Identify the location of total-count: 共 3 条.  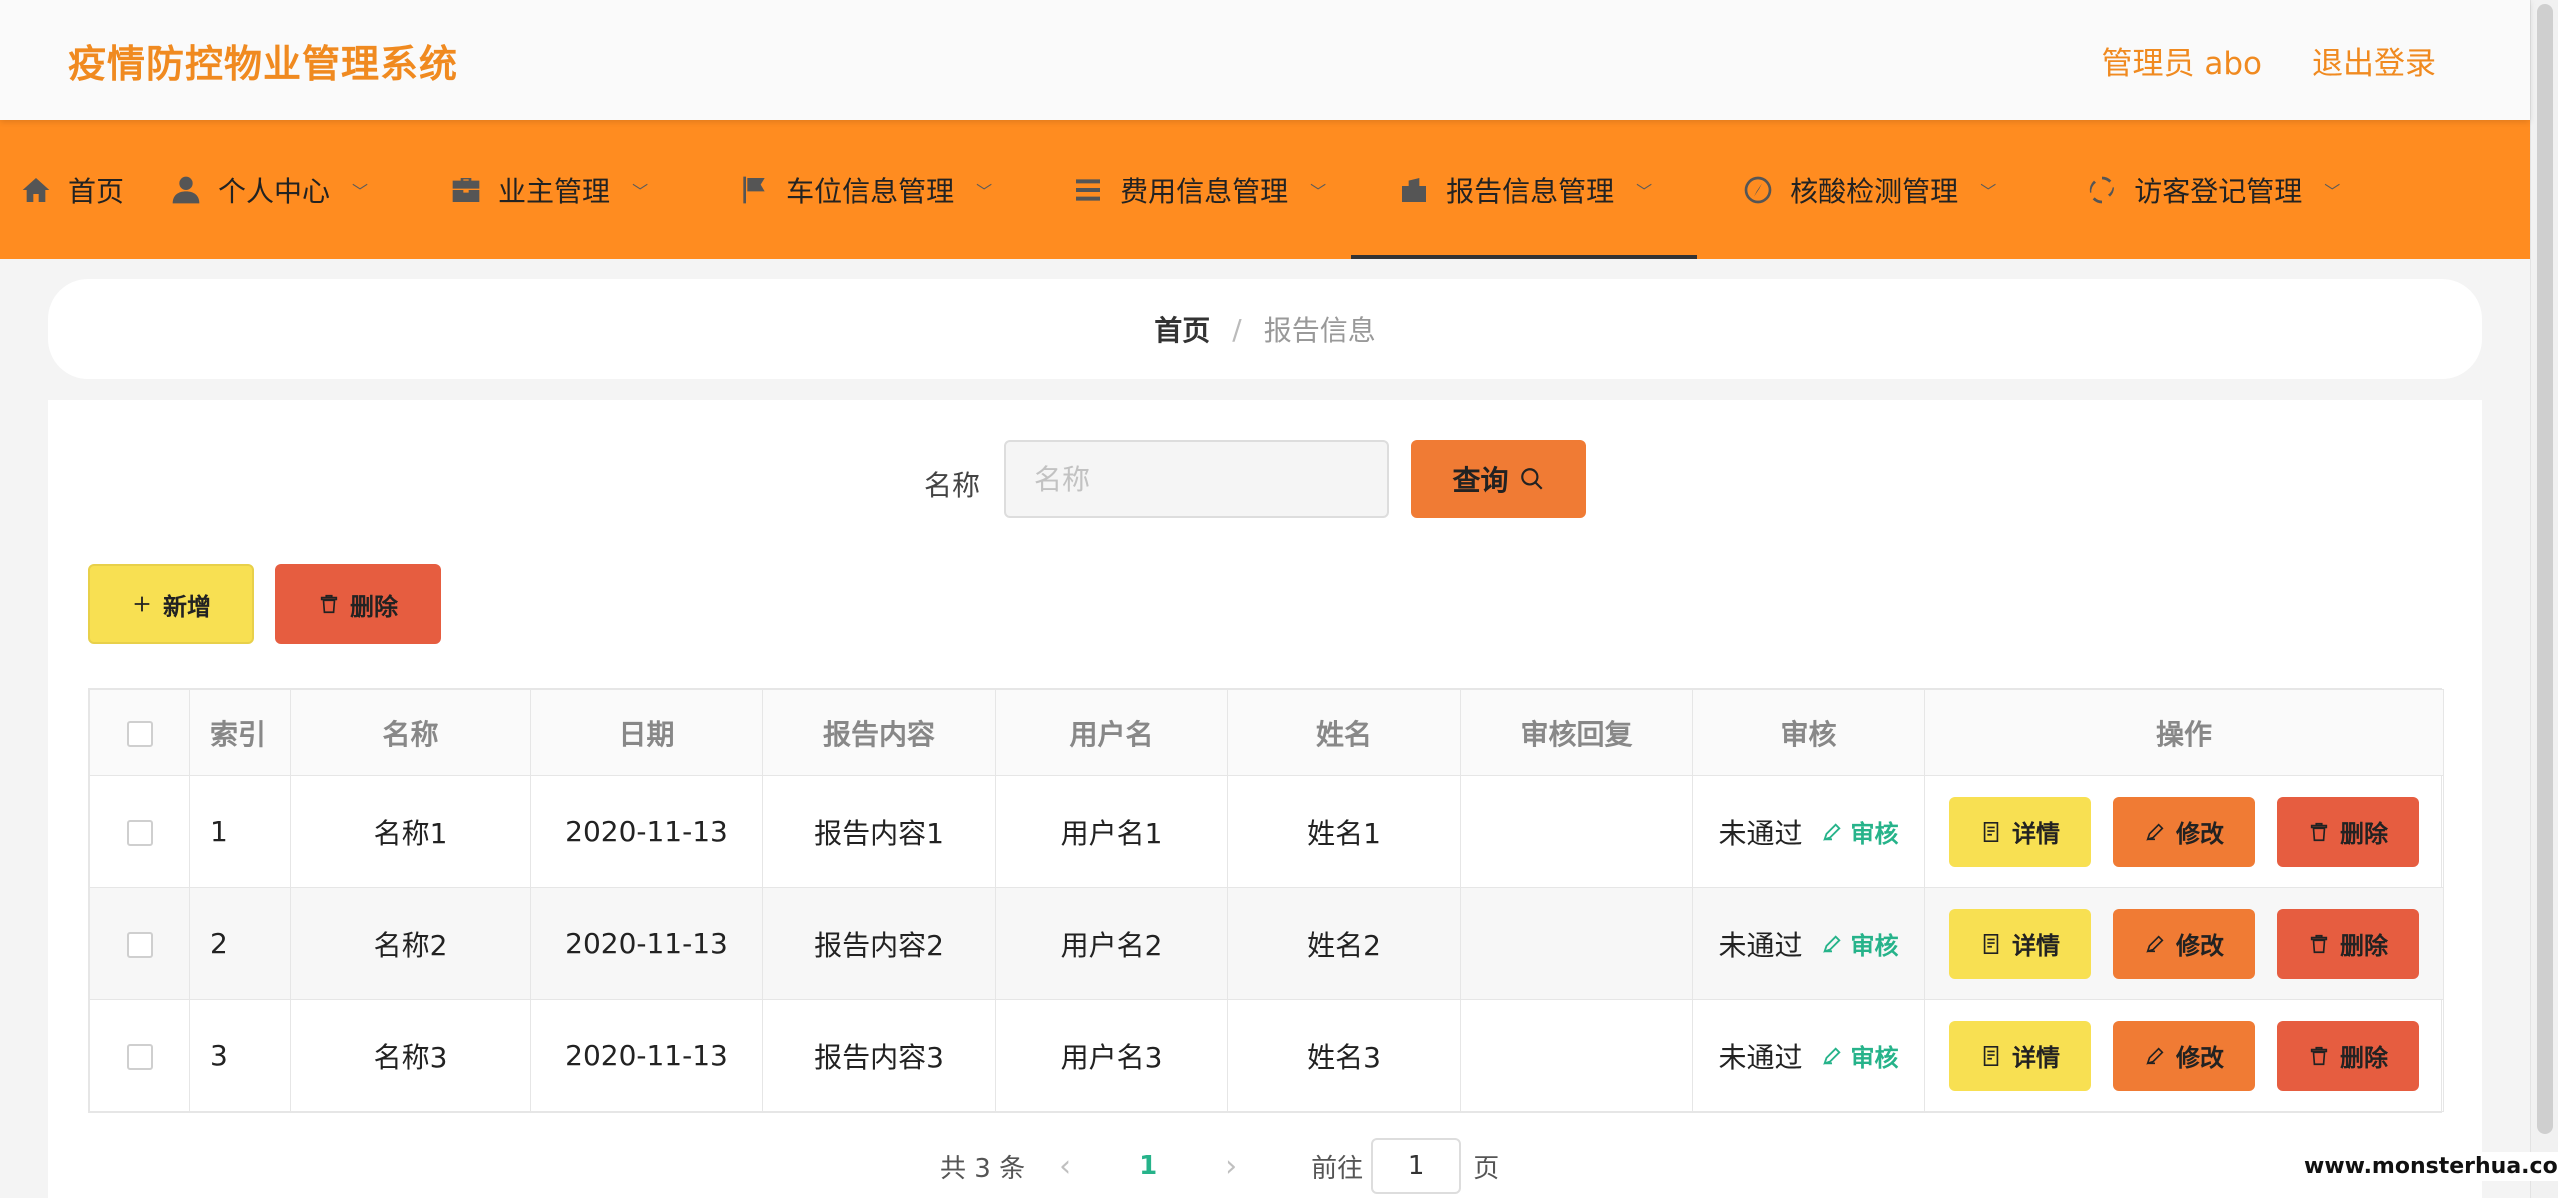
(983, 1168).